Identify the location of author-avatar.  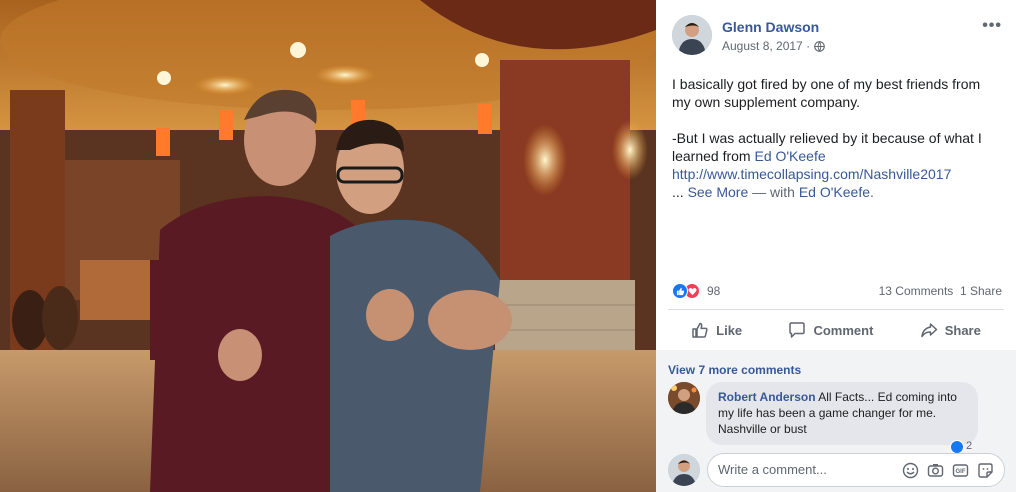
(692, 35).